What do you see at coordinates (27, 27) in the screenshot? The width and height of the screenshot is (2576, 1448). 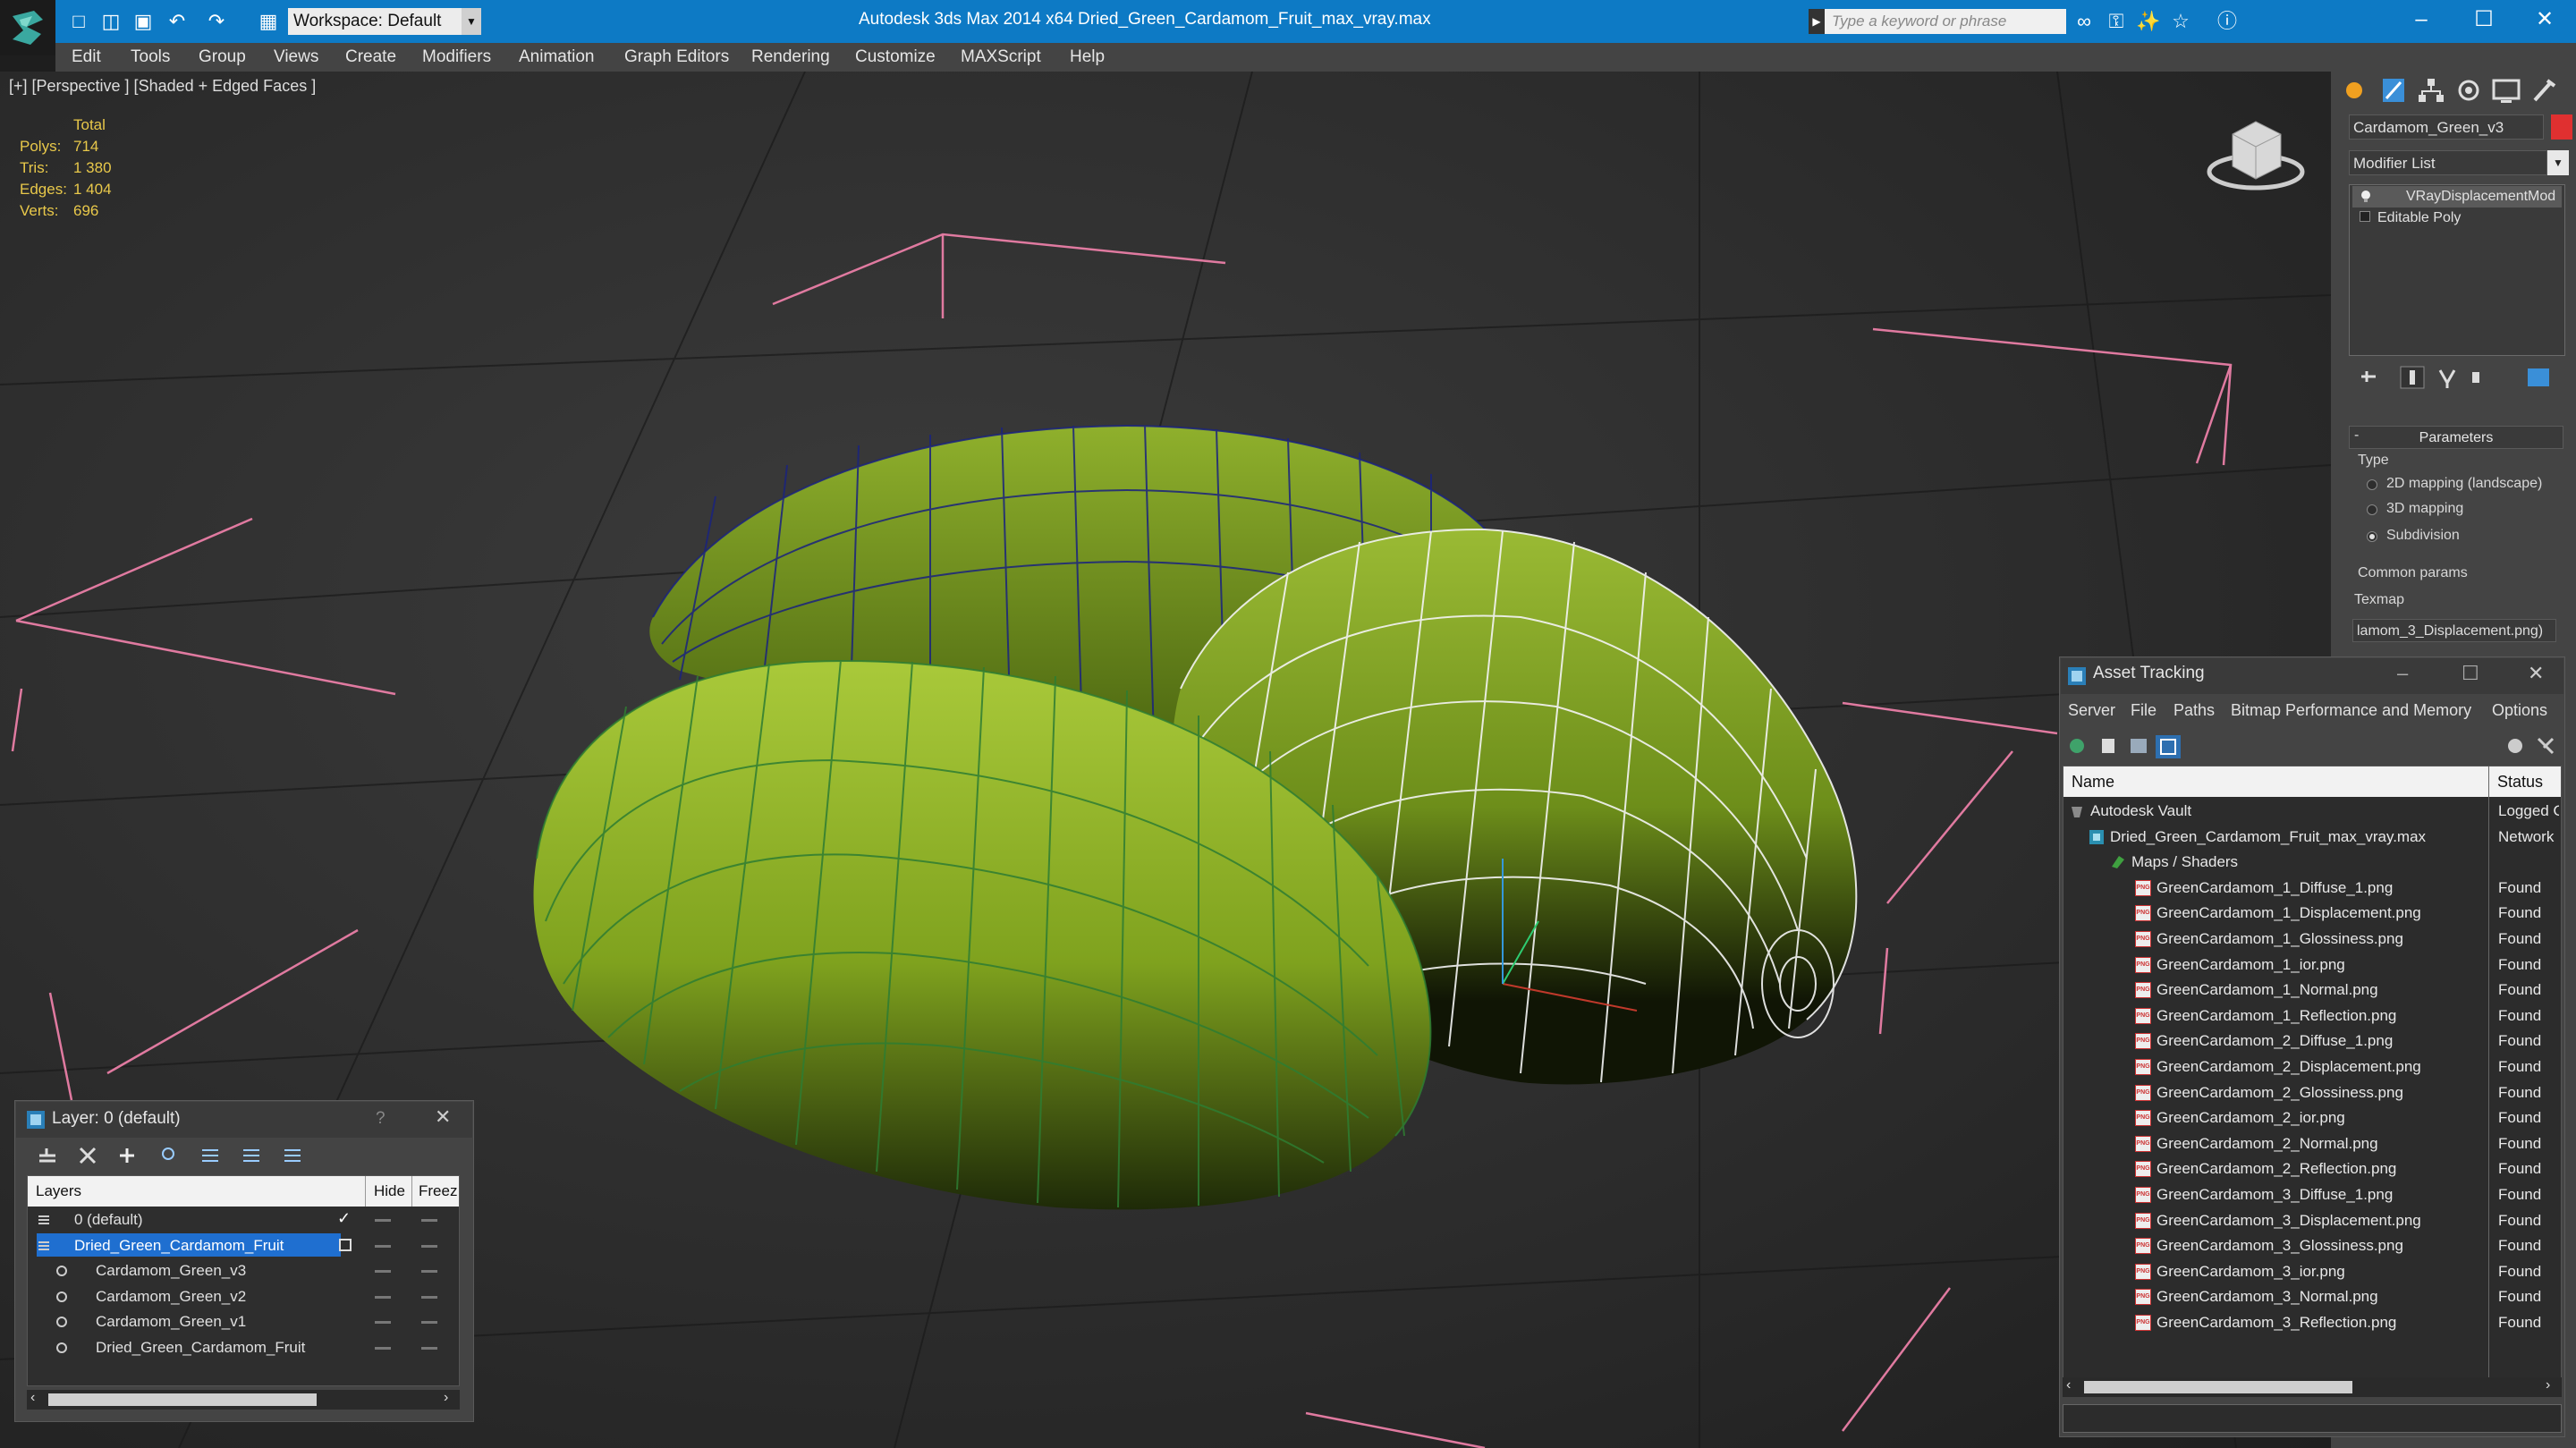 I see `app-logo-button` at bounding box center [27, 27].